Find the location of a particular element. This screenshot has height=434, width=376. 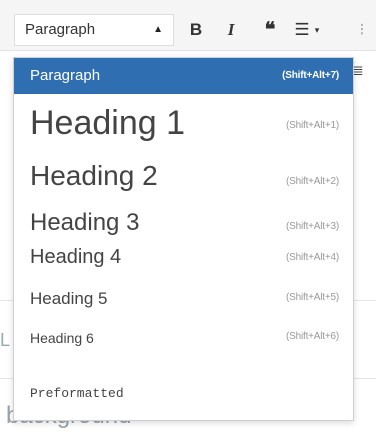

format-option-label: Heading 6 is located at coordinates (62, 338).